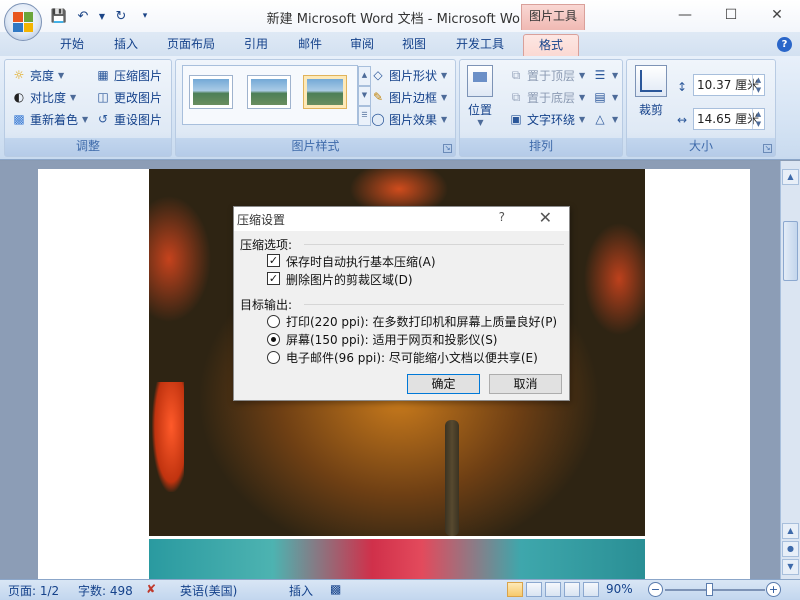 This screenshot has height=600, width=800. What do you see at coordinates (23, 22) in the screenshot?
I see `office-button` at bounding box center [23, 22].